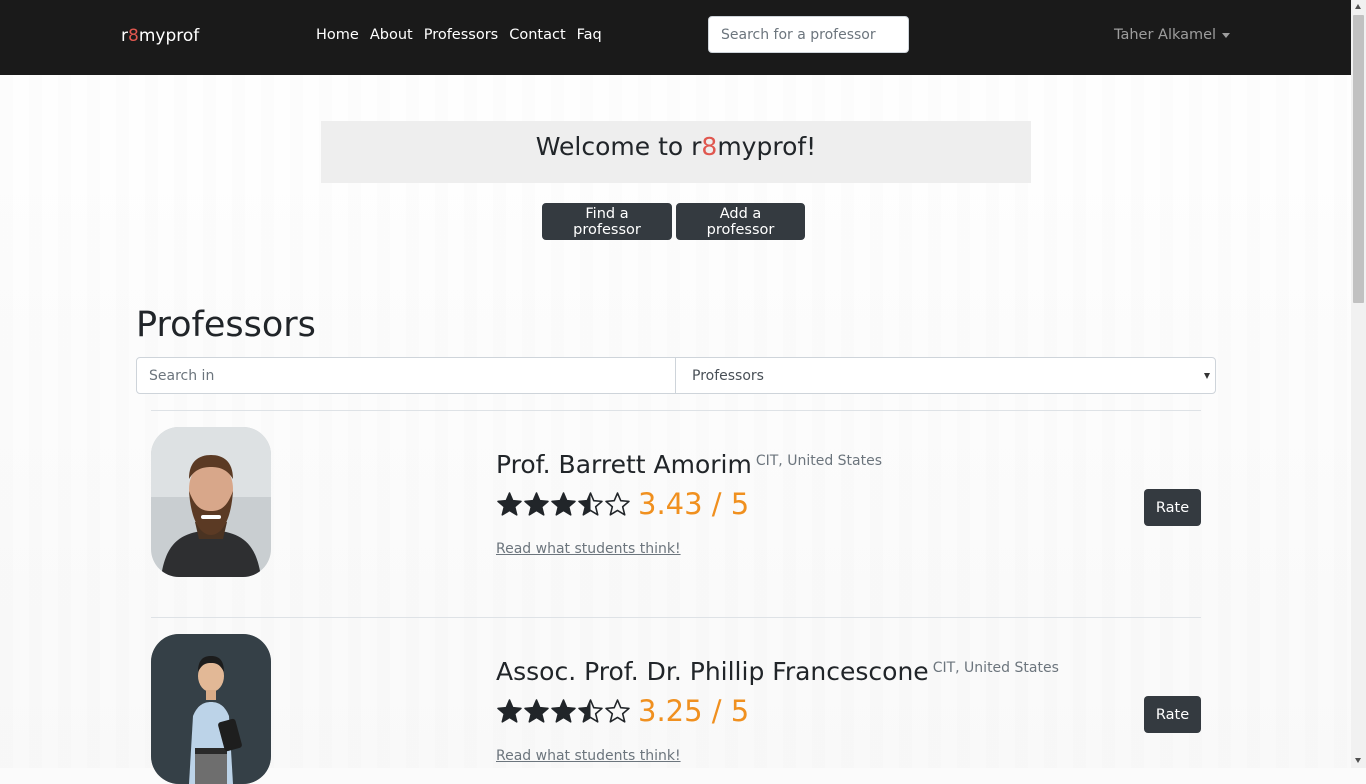 The height and width of the screenshot is (784, 1366). Describe the element at coordinates (694, 711) in the screenshot. I see `rating-value: 3.25 / 5` at that location.